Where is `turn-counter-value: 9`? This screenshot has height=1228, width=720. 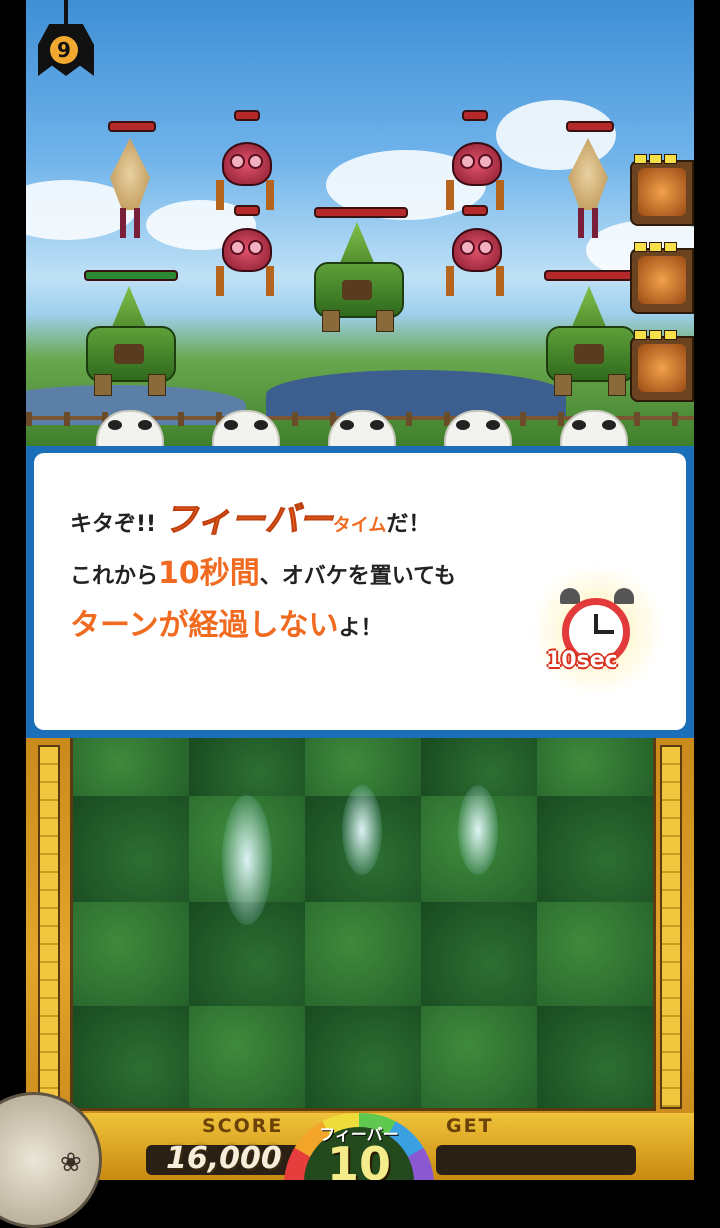 turn-counter-value: 9 is located at coordinates (64, 50).